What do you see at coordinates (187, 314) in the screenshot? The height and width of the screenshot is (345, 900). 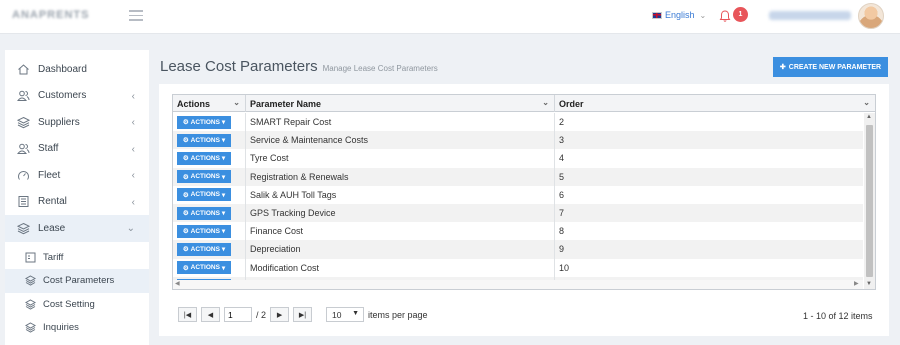 I see `first-page-button: |◀` at bounding box center [187, 314].